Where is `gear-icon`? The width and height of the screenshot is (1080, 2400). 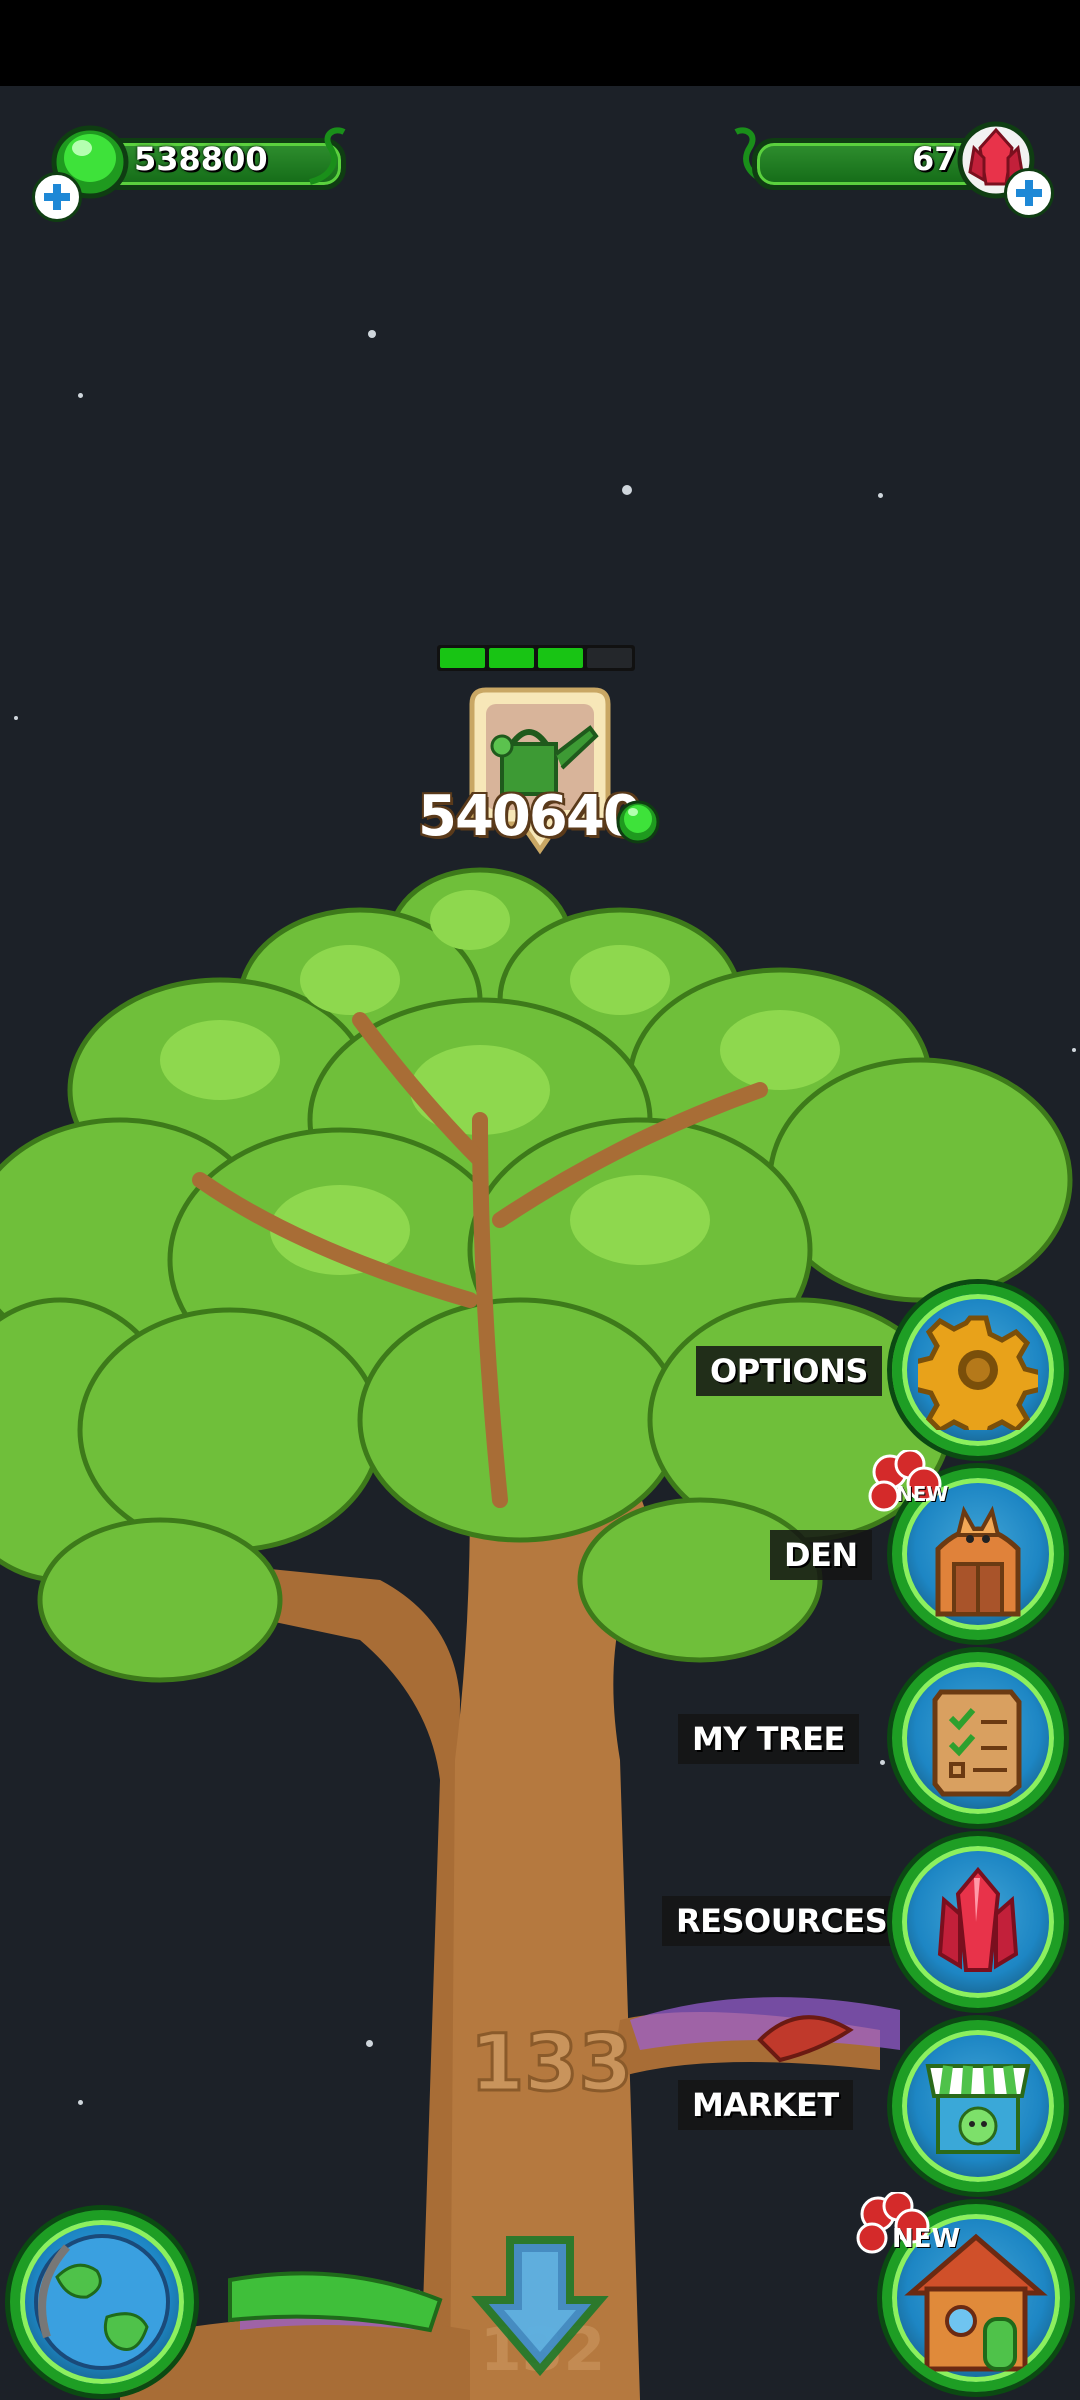
gear-icon is located at coordinates (978, 1372).